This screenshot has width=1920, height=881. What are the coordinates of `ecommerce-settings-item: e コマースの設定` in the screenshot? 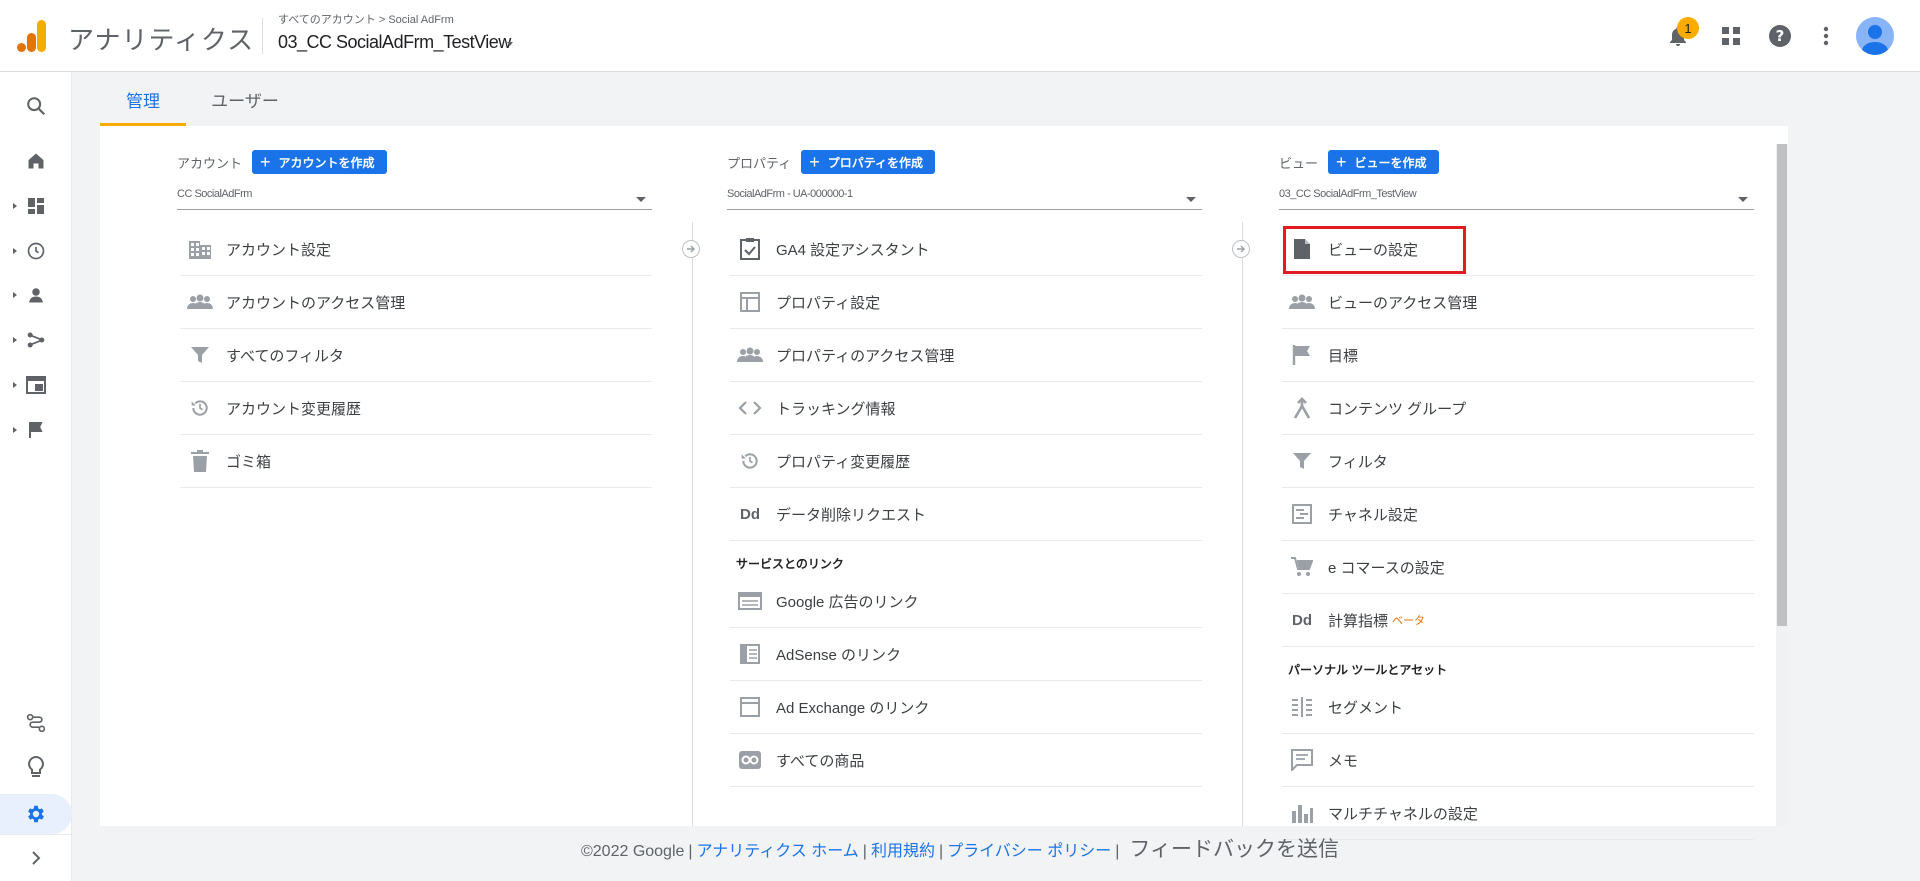 It's located at (1518, 567).